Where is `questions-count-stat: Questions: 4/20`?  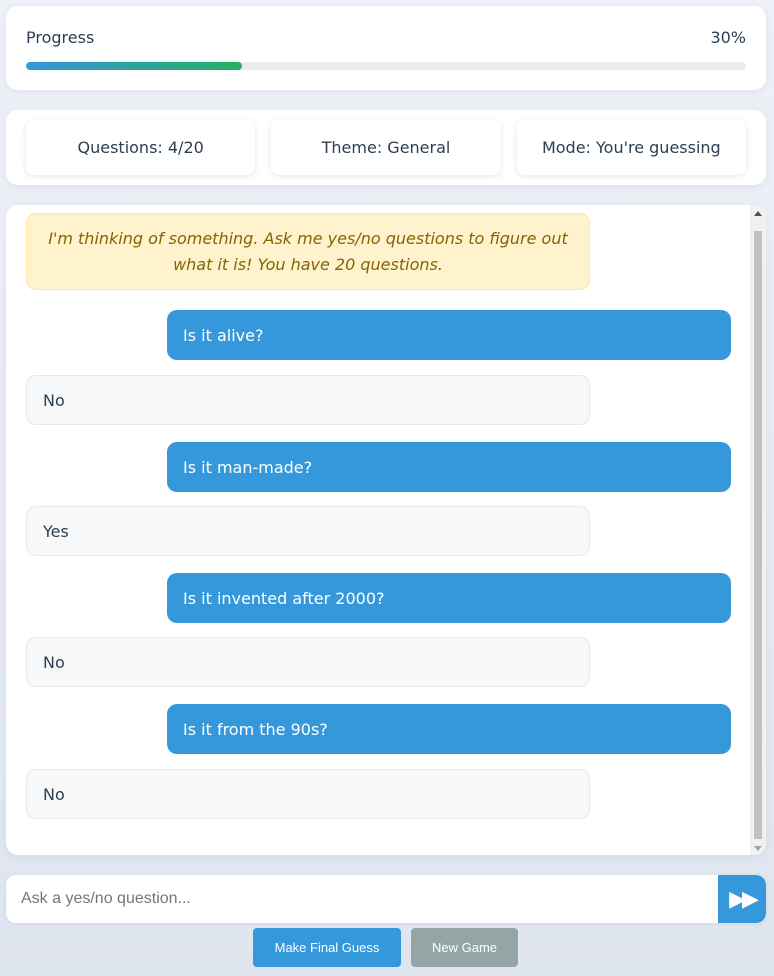
questions-count-stat: Questions: 4/20 is located at coordinates (141, 147).